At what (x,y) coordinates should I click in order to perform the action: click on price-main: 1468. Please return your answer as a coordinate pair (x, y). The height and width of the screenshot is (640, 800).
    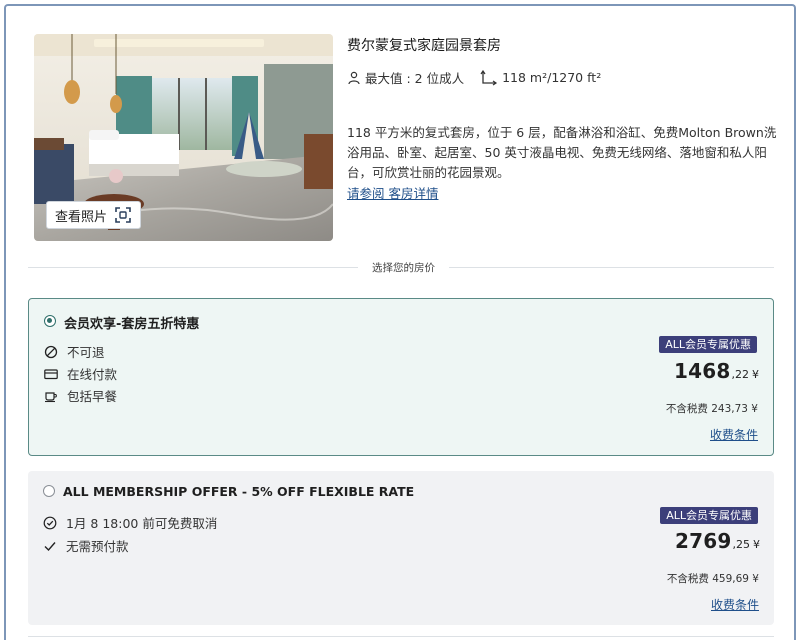
    Looking at the image, I should click on (702, 371).